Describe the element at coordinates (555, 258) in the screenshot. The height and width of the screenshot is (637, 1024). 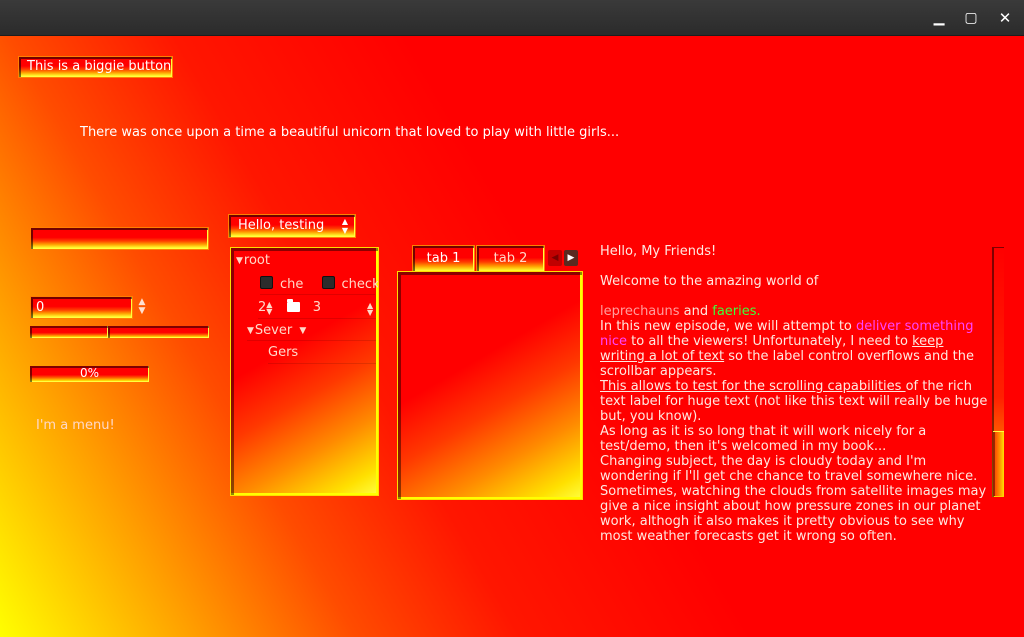
I see `tab-scroll-left-icon: ◀` at that location.